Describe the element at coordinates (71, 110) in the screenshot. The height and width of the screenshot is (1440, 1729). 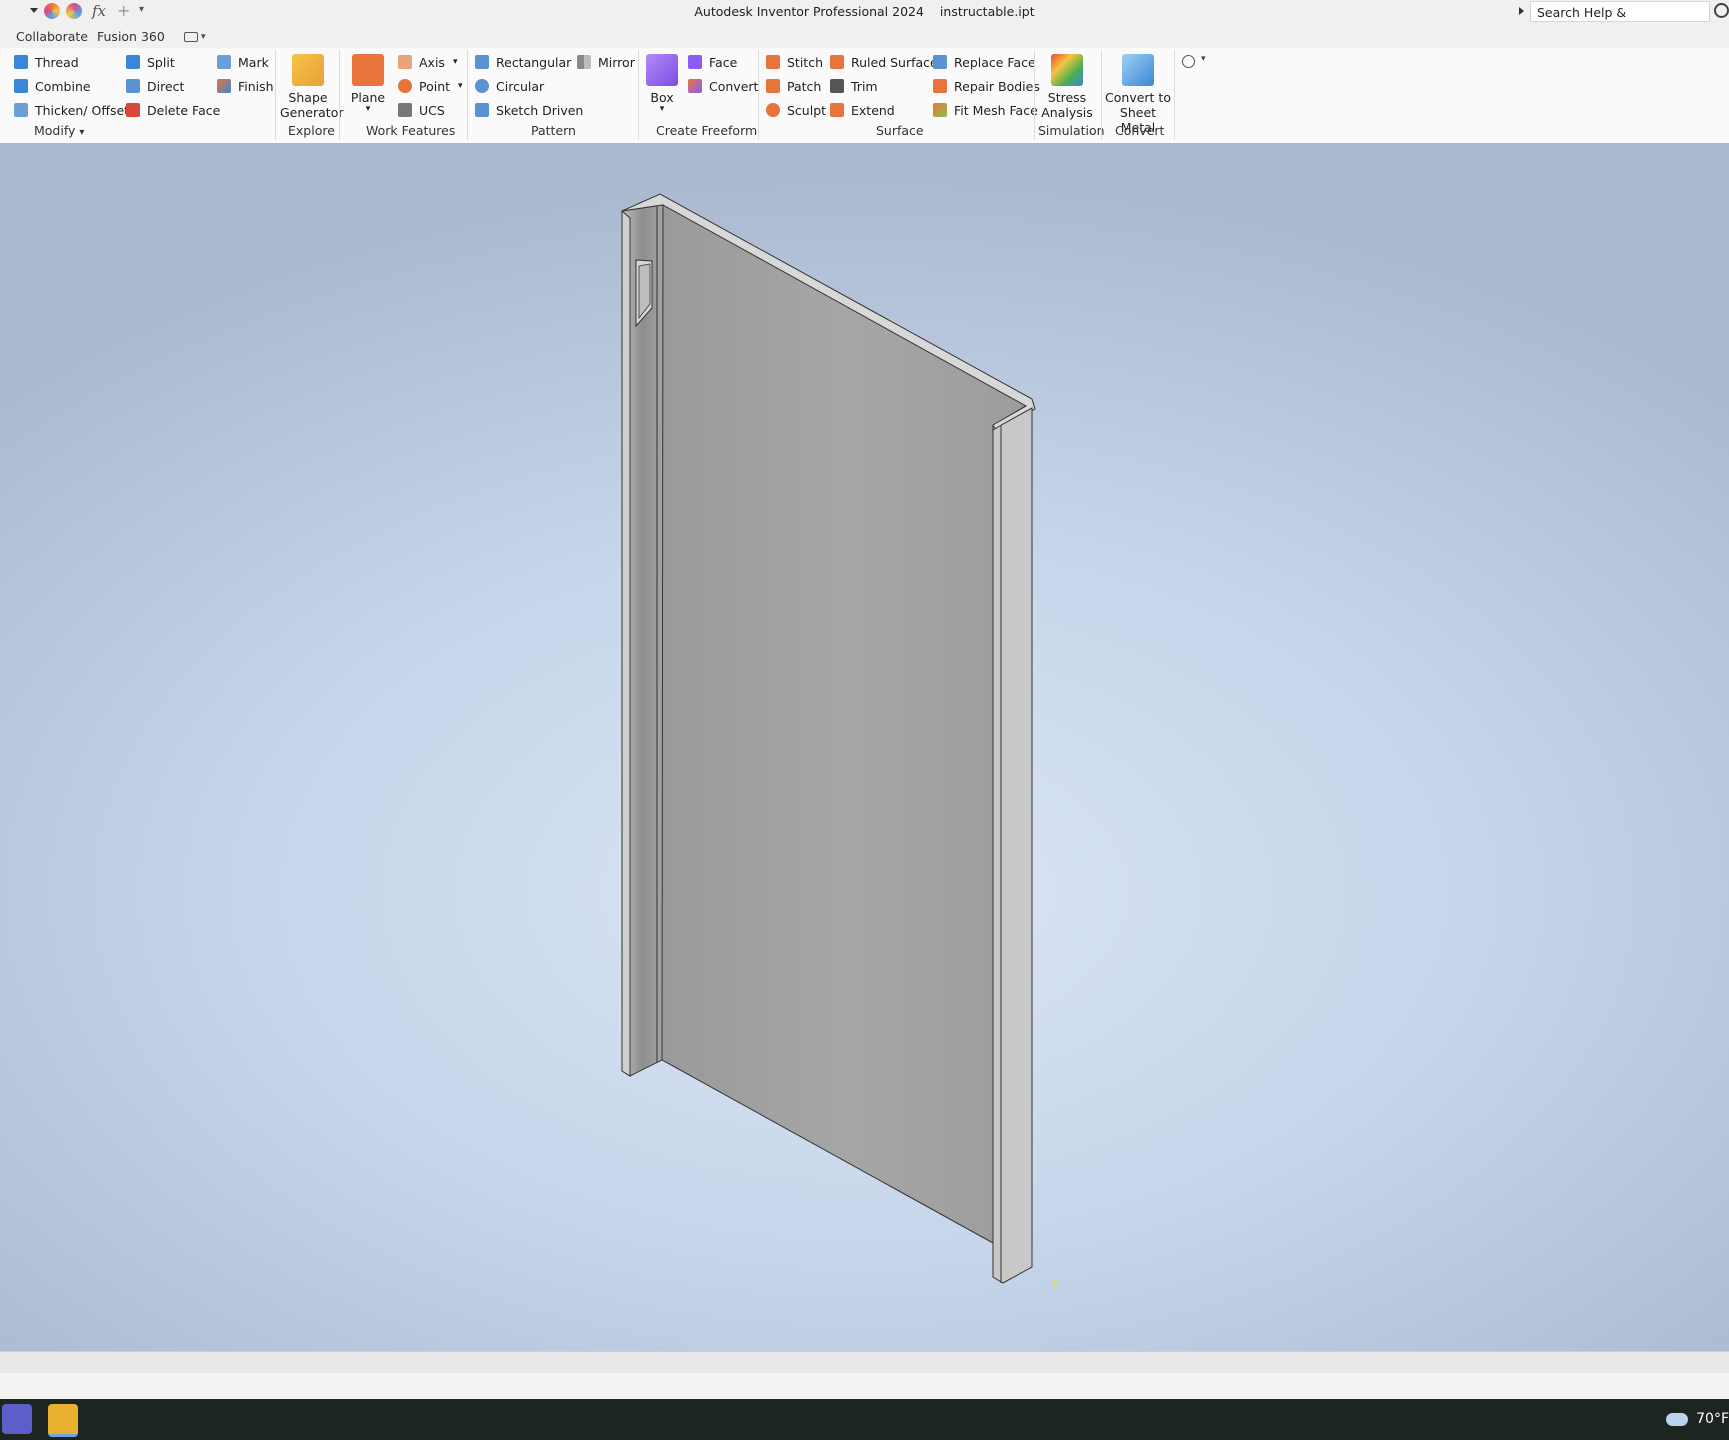
I see `thicken-offset-button: Thicken/ Offset` at that location.